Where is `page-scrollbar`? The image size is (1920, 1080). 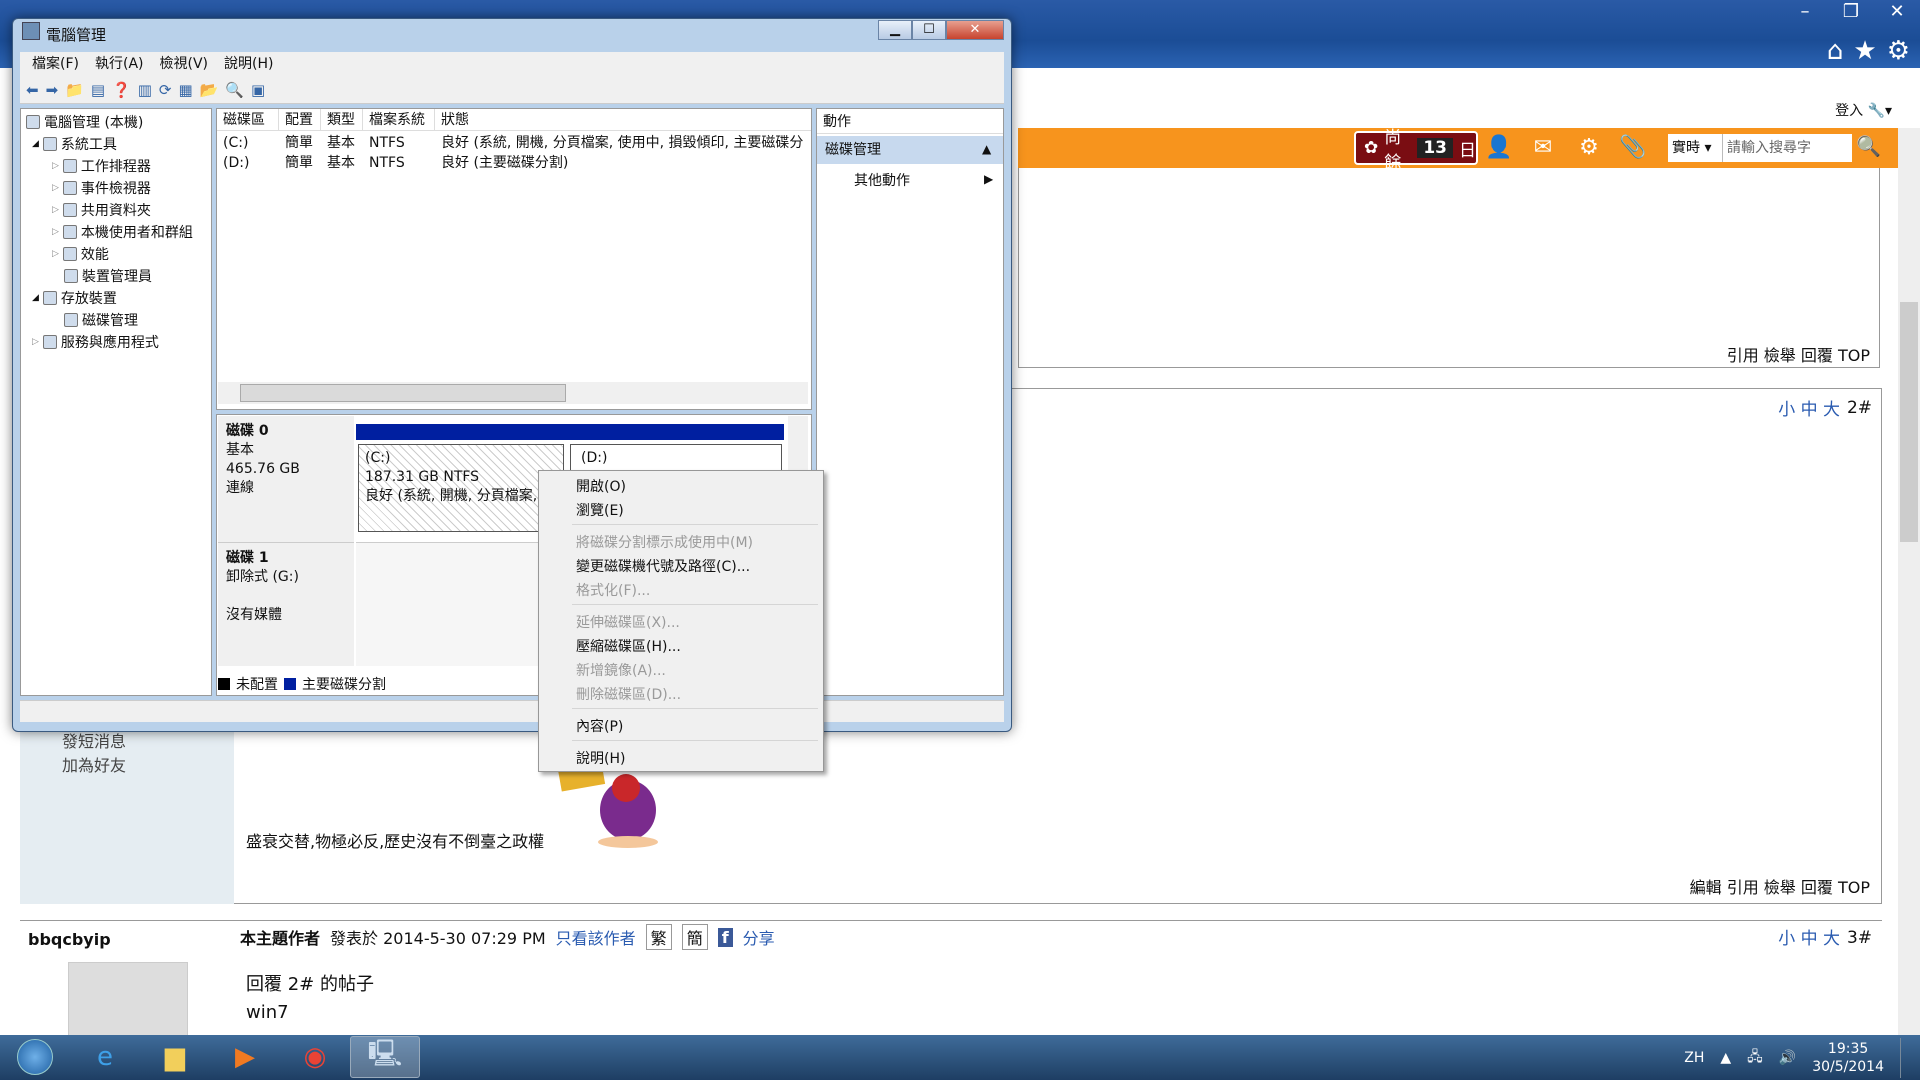
page-scrollbar is located at coordinates (1909, 581).